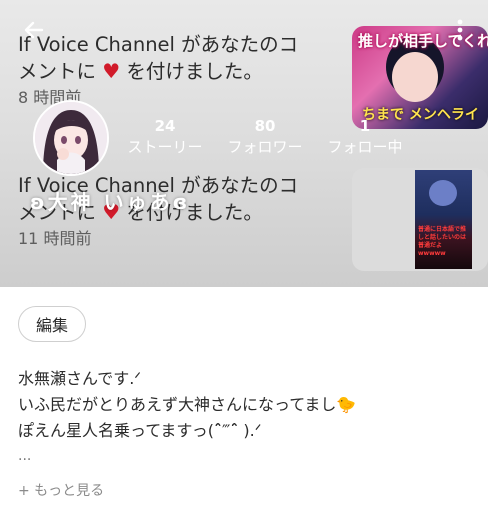 Image resolution: width=488 pixels, height=512 pixels. Describe the element at coordinates (165, 147) in the screenshot. I see `stat-label: ストーリー` at that location.